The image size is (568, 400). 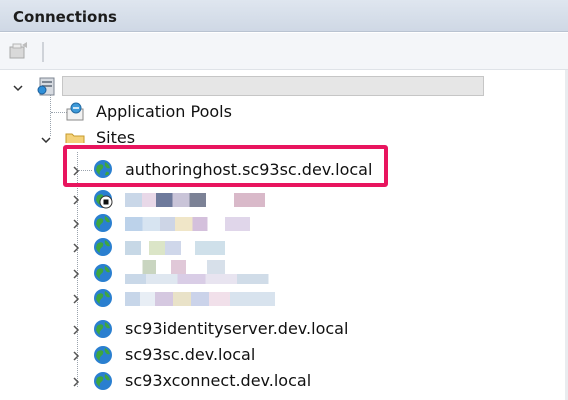 I want to click on site-label: sc93identityserver.dev.local, so click(x=237, y=328).